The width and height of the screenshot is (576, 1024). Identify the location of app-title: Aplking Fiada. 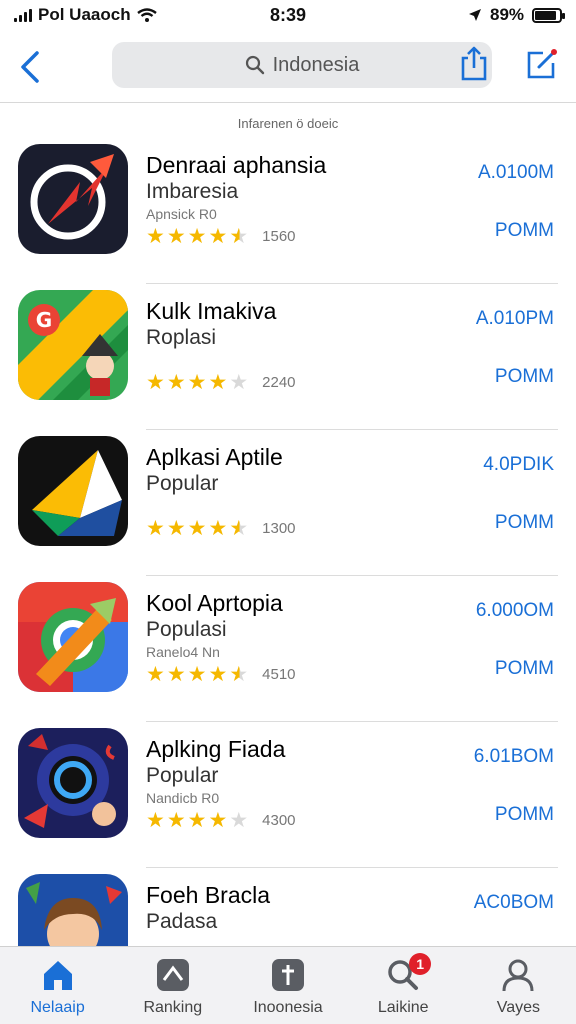
(216, 749).